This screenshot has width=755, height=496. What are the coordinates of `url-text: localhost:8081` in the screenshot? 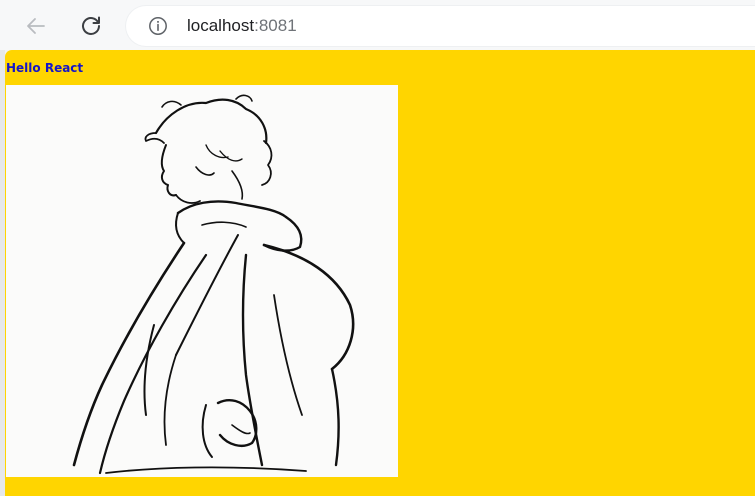 It's located at (242, 26).